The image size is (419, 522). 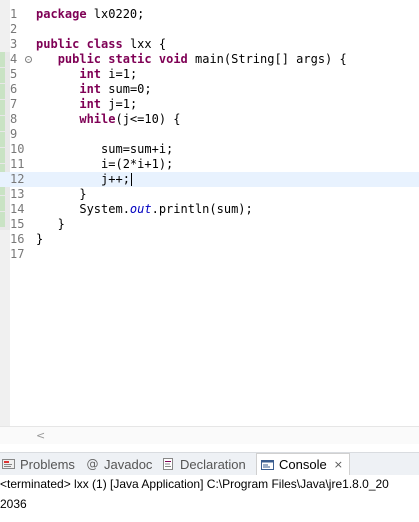 I want to click on tab-label: Console, so click(x=303, y=464).